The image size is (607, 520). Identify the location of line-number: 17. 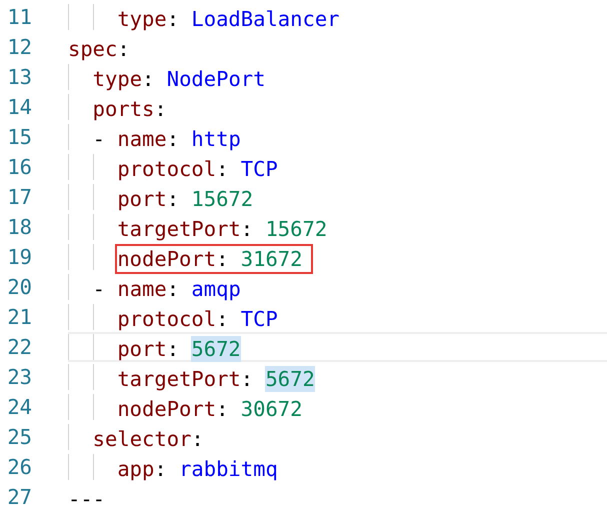
(19, 197).